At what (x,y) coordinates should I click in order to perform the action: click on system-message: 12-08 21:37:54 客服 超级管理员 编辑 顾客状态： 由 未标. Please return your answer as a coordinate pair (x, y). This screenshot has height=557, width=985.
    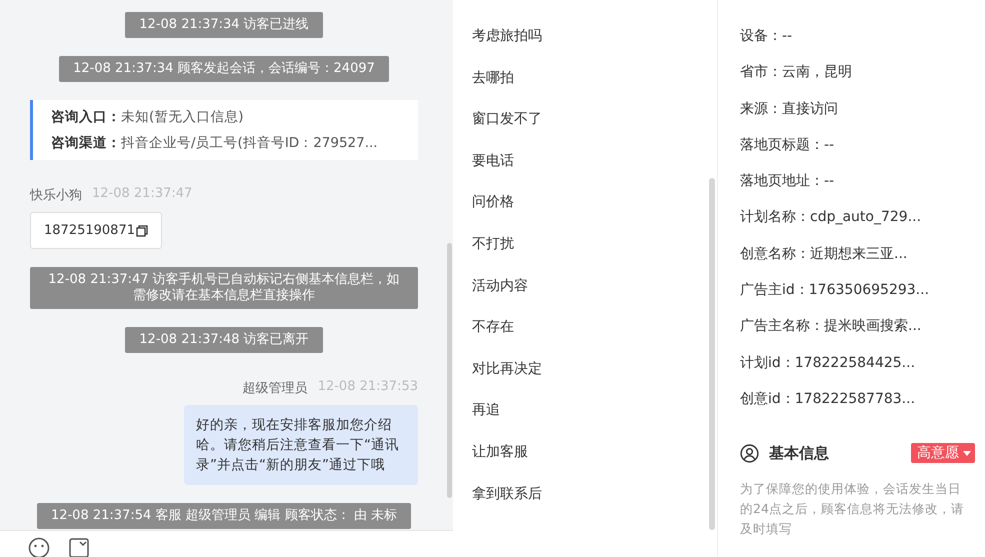
    Looking at the image, I should click on (224, 516).